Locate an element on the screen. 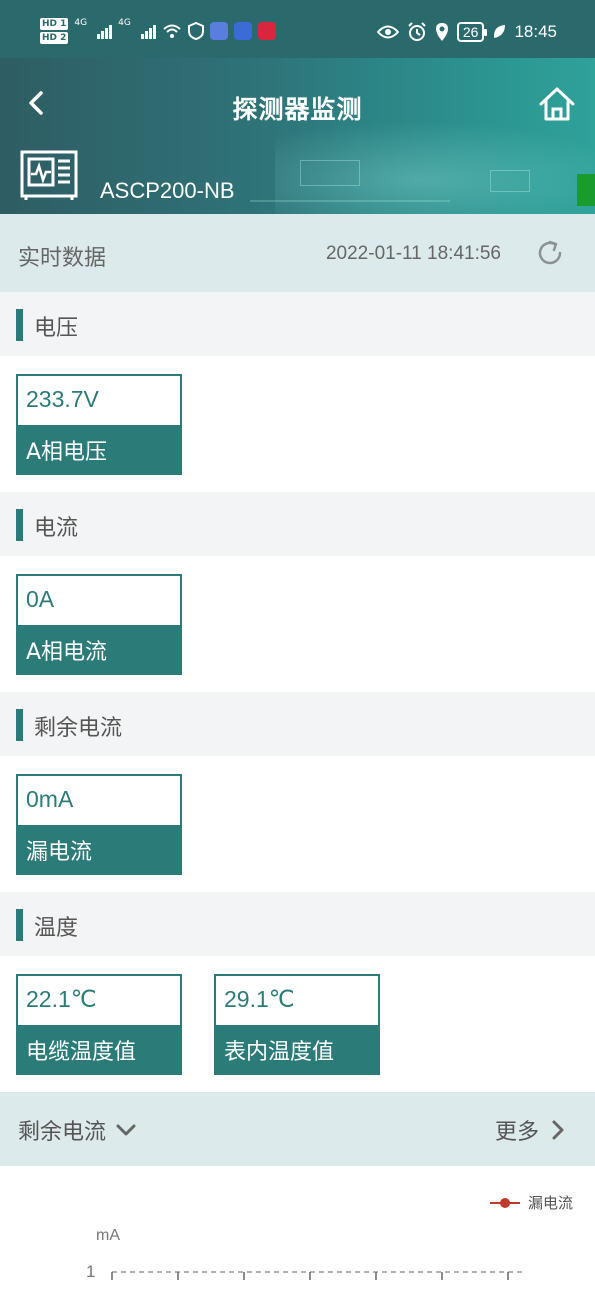 The height and width of the screenshot is (1290, 595). more-link: 更多 is located at coordinates (530, 1130).